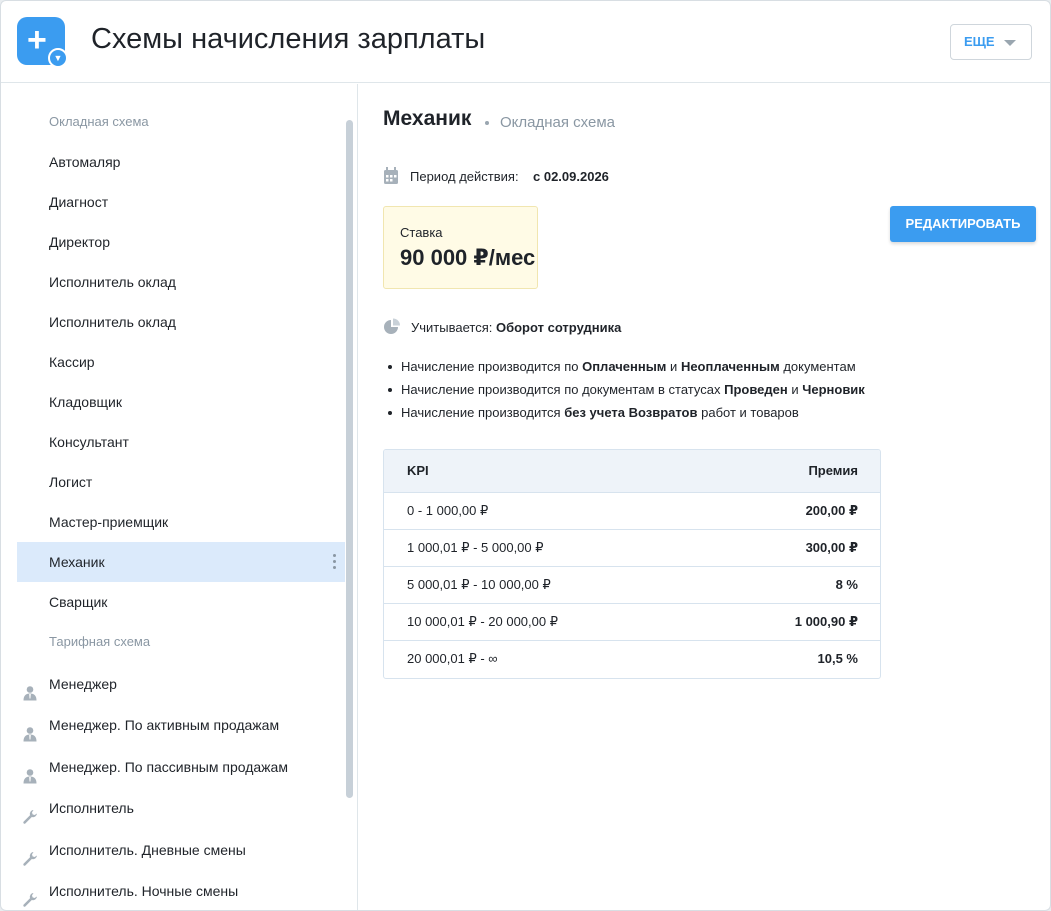 The image size is (1051, 911). What do you see at coordinates (168, 766) in the screenshot?
I see `sidebar-item-label: Менеджер. По пассивным продажам` at bounding box center [168, 766].